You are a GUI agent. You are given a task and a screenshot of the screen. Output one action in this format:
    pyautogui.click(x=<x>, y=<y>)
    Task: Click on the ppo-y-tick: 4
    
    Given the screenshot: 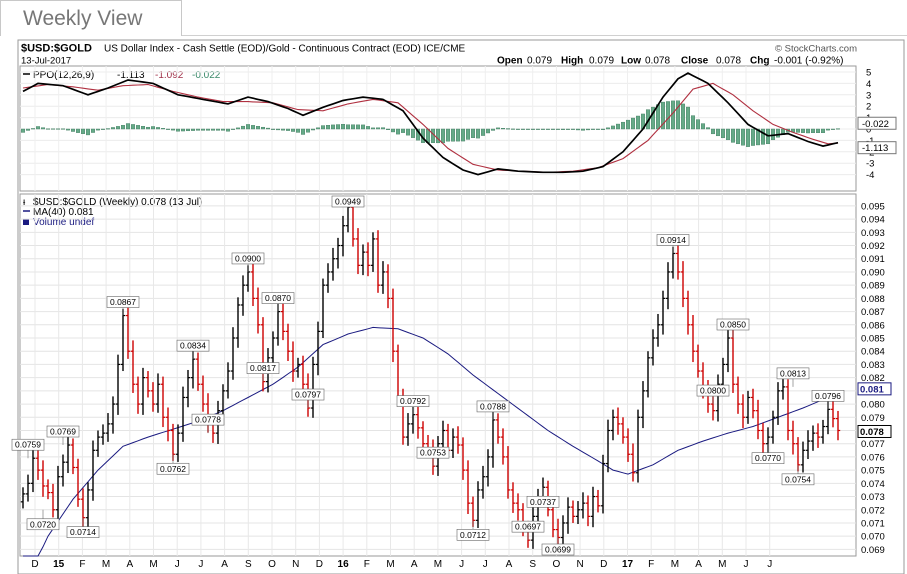 What is the action you would take?
    pyautogui.click(x=868, y=84)
    